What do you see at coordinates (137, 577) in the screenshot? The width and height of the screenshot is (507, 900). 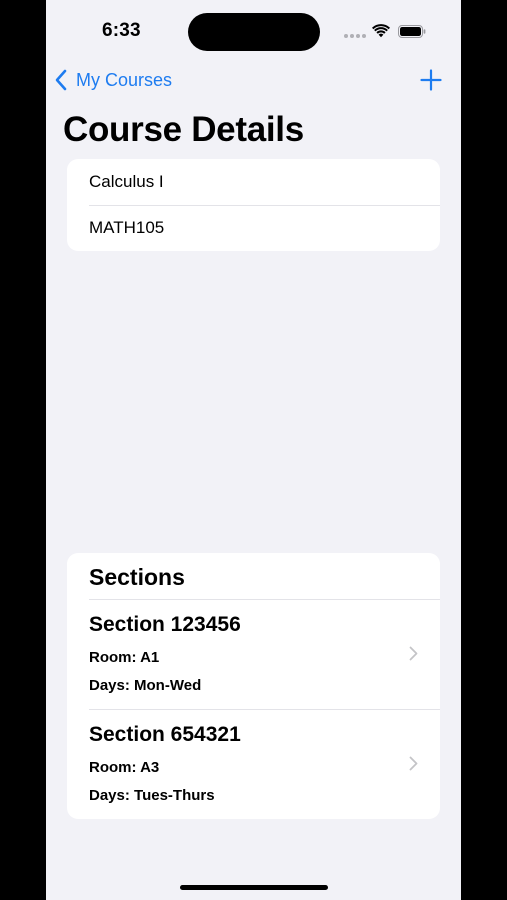 I see `sections-header: Sections` at bounding box center [137, 577].